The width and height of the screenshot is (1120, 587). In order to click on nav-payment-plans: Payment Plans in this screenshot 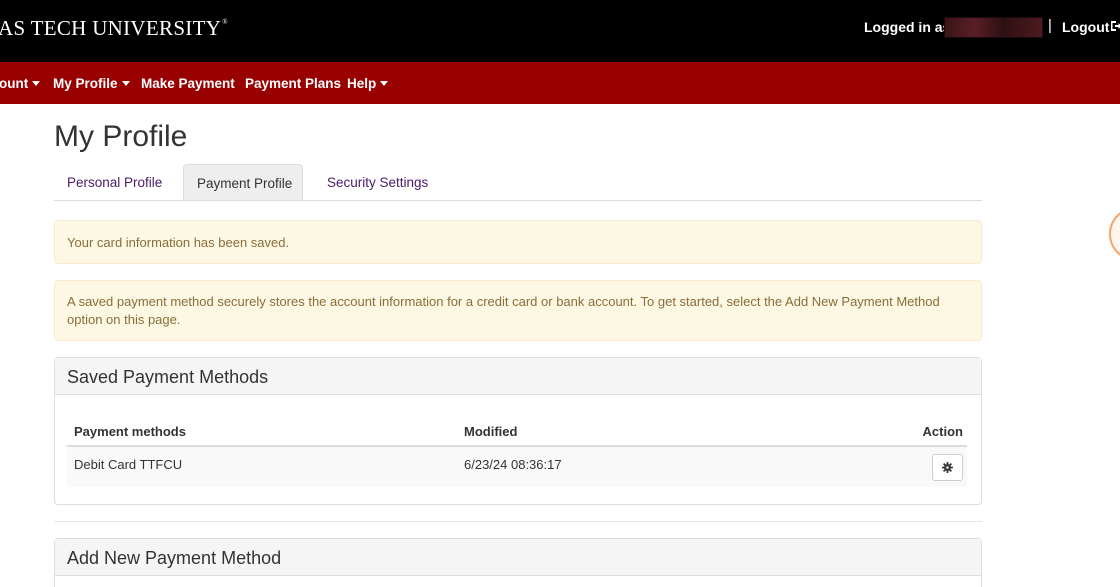, I will do `click(293, 83)`.